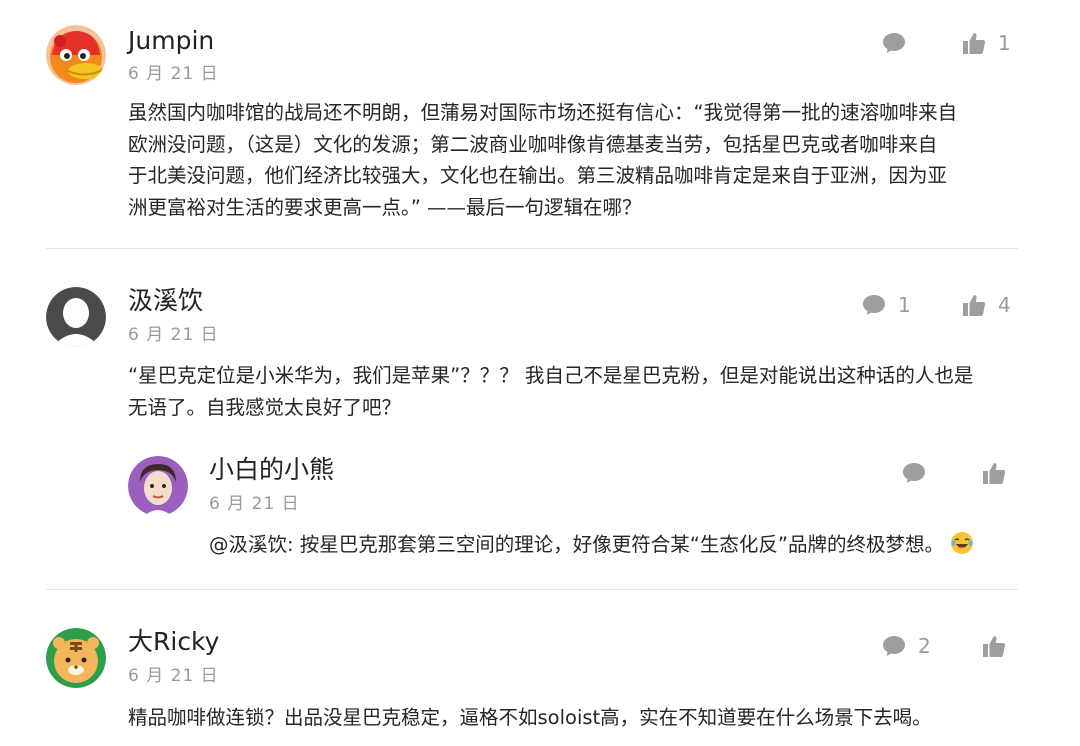 This screenshot has width=1080, height=746. What do you see at coordinates (924, 646) in the screenshot?
I see `reply-count: 2` at bounding box center [924, 646].